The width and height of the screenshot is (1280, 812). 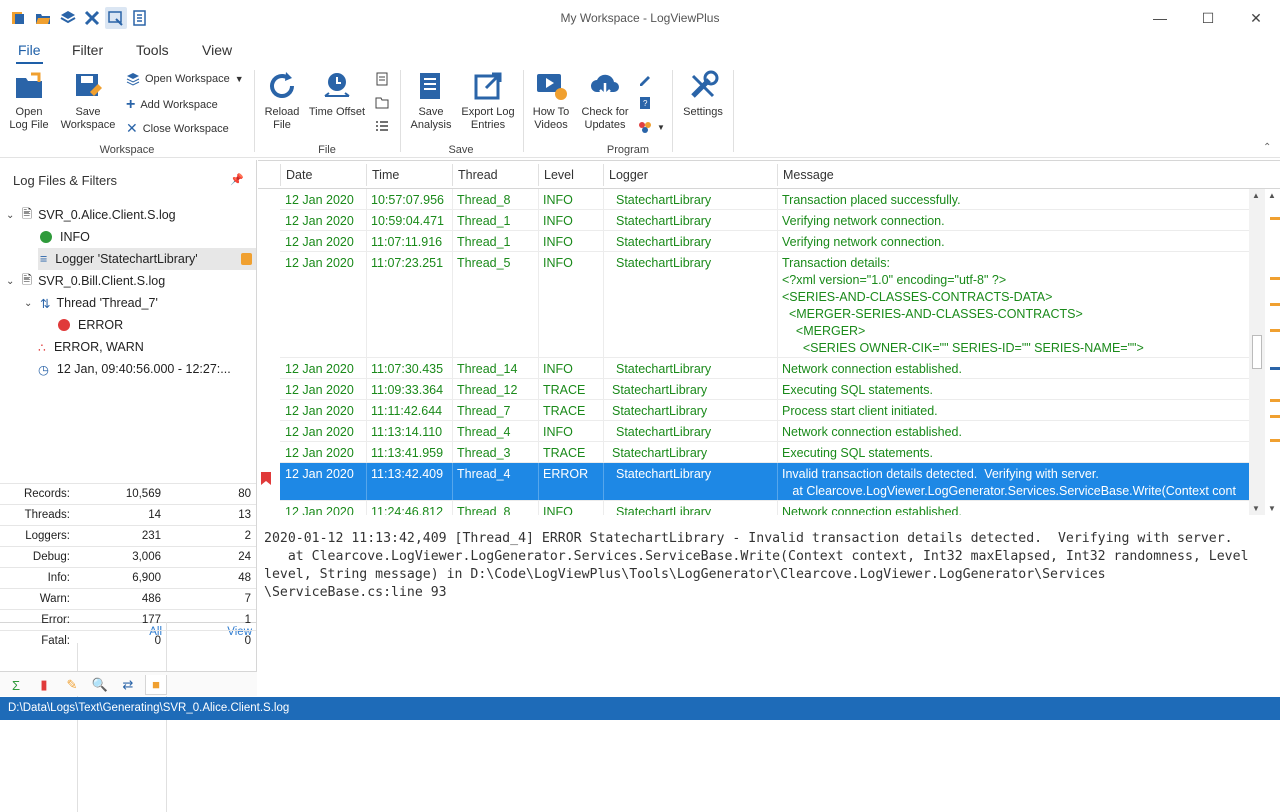 What do you see at coordinates (488, 101) in the screenshot?
I see `export-log-entries-button: Export Log Entries` at bounding box center [488, 101].